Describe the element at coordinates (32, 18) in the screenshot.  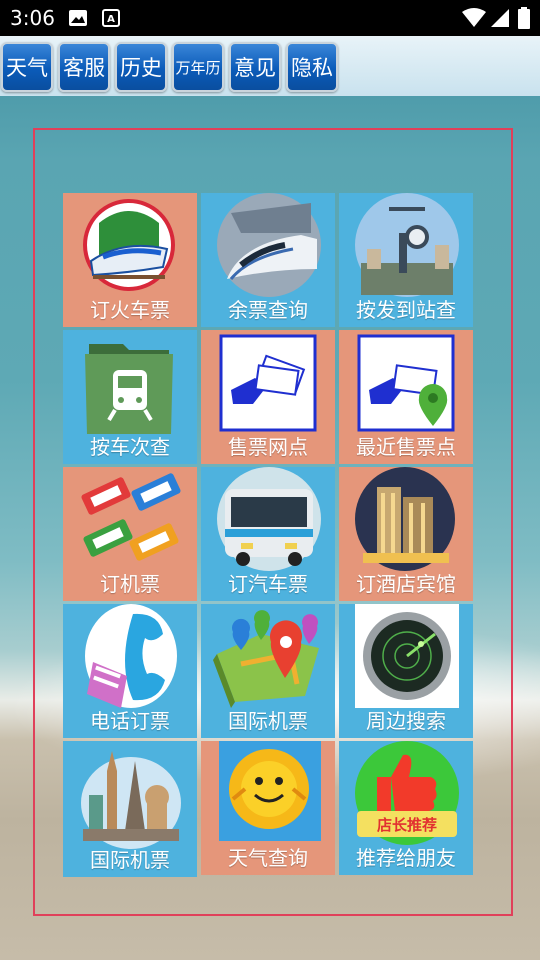
I see `status-time: 3:06` at that location.